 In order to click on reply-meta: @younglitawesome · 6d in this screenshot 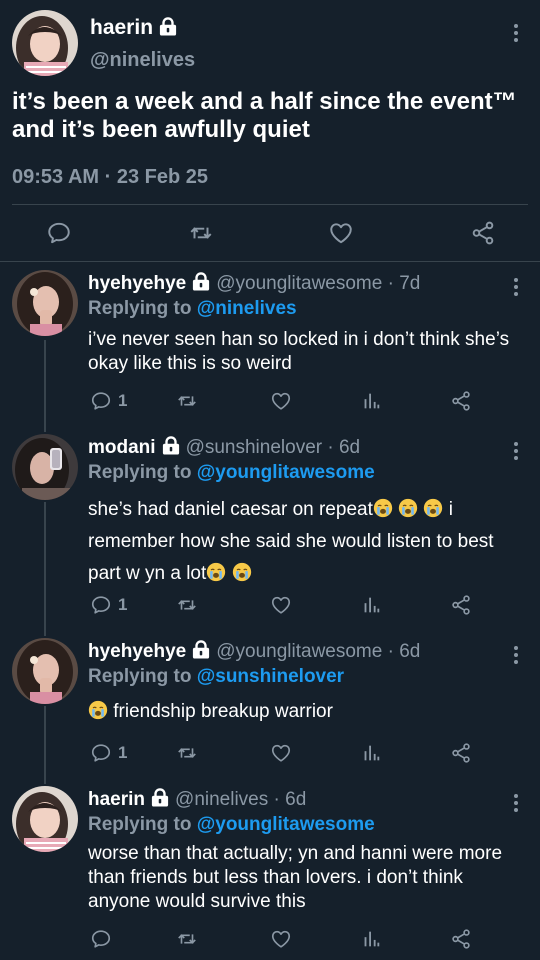, I will do `click(318, 651)`.